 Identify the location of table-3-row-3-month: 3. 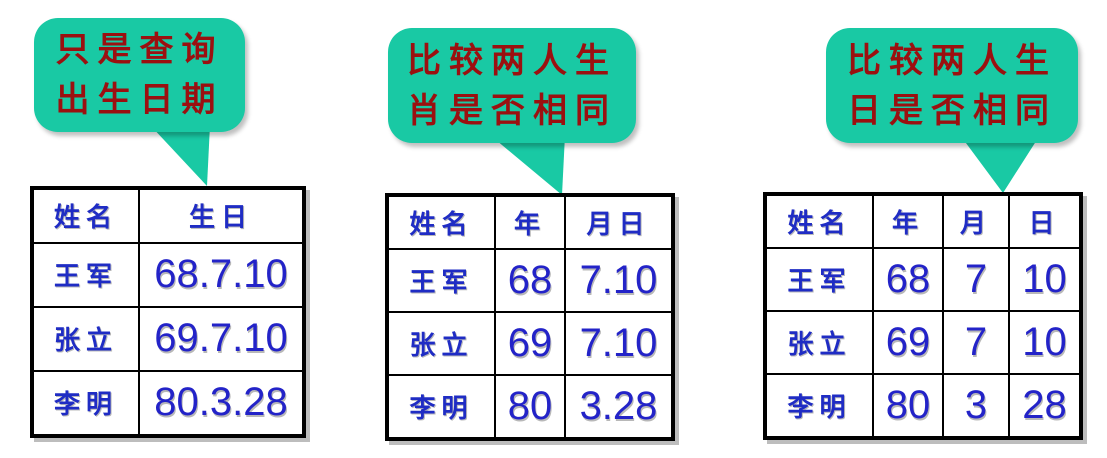
(976, 406).